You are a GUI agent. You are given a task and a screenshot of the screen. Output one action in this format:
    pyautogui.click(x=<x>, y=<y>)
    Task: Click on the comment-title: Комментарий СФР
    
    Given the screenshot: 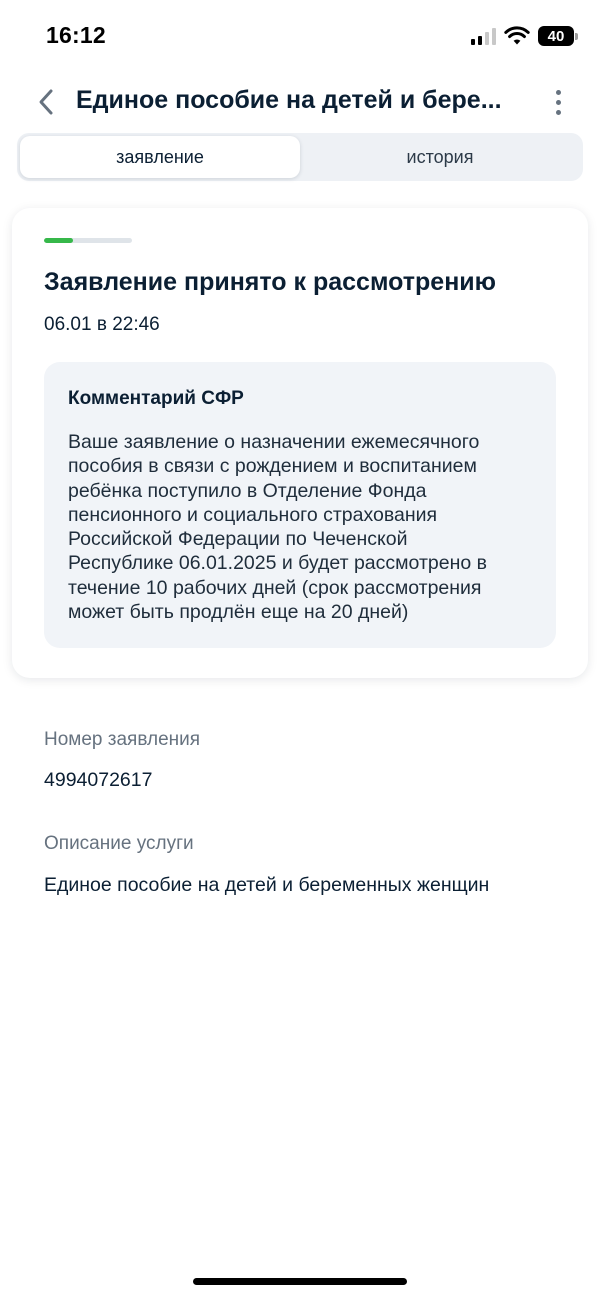 What is the action you would take?
    pyautogui.click(x=156, y=398)
    